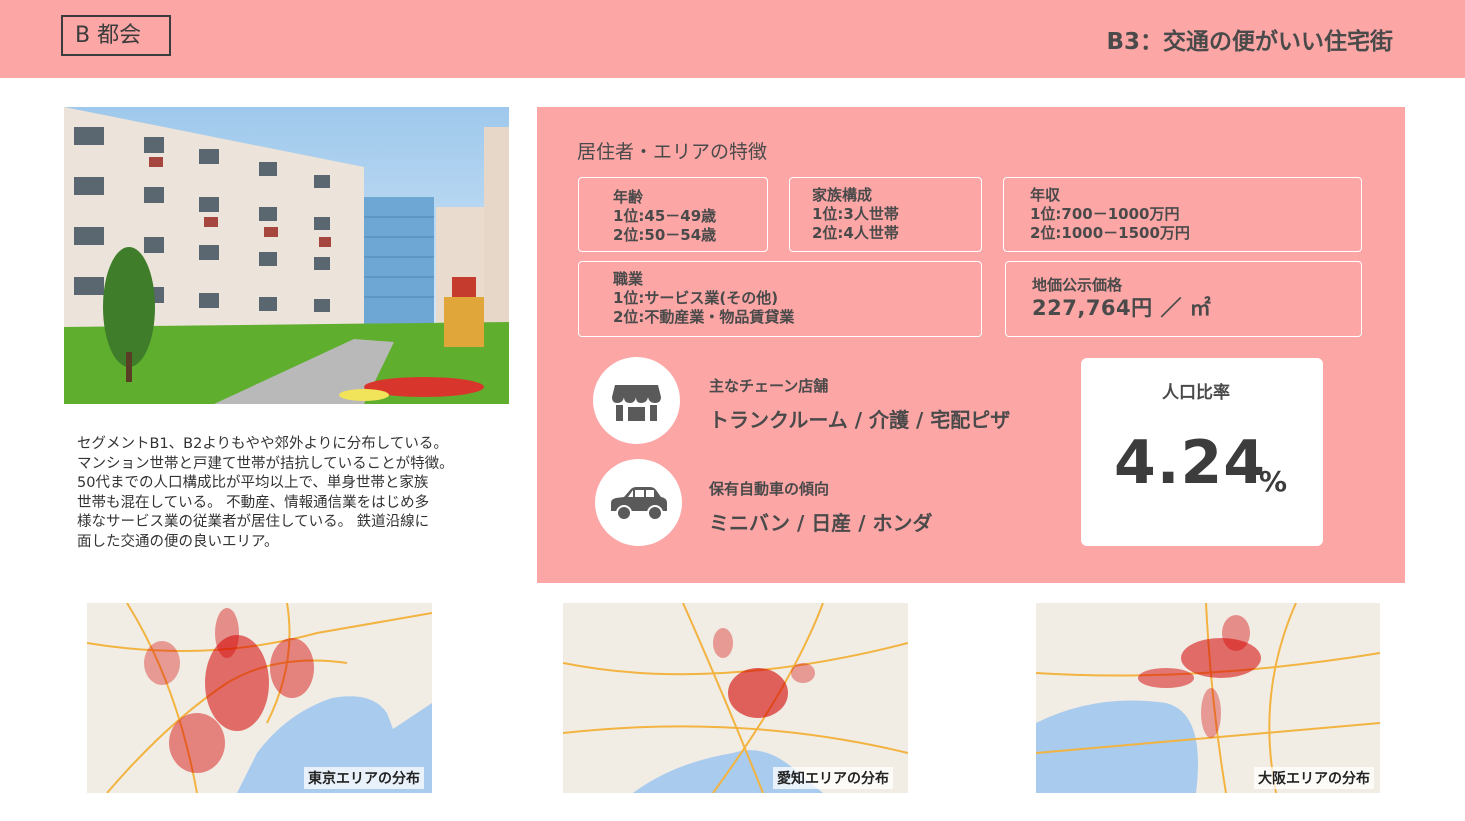  What do you see at coordinates (1182, 214) in the screenshot?
I see `income-box: 年収 1位:700－1000万円 2位:1000－1500万円` at bounding box center [1182, 214].